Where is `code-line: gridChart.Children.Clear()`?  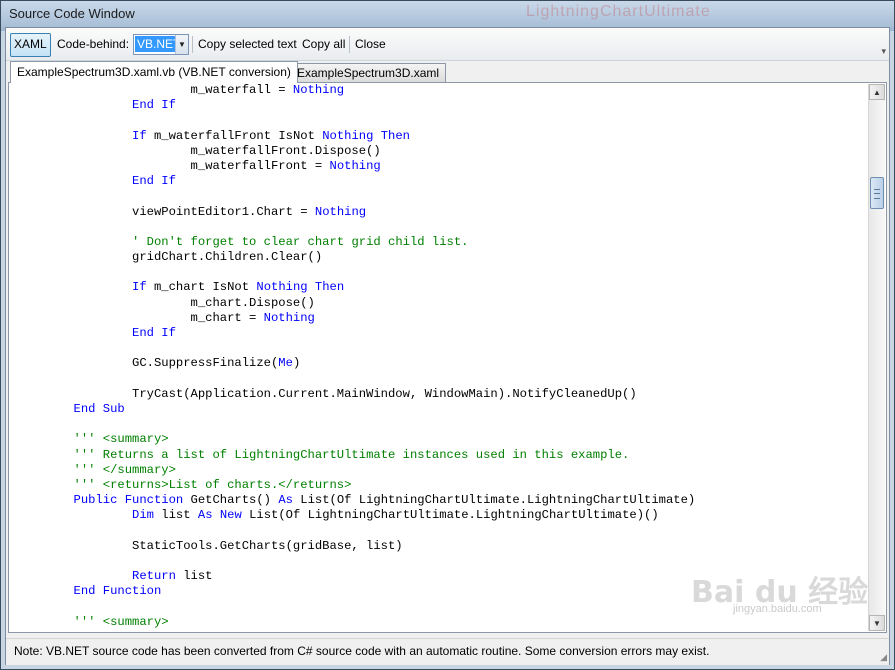 code-line: gridChart.Children.Clear() is located at coordinates (440, 257).